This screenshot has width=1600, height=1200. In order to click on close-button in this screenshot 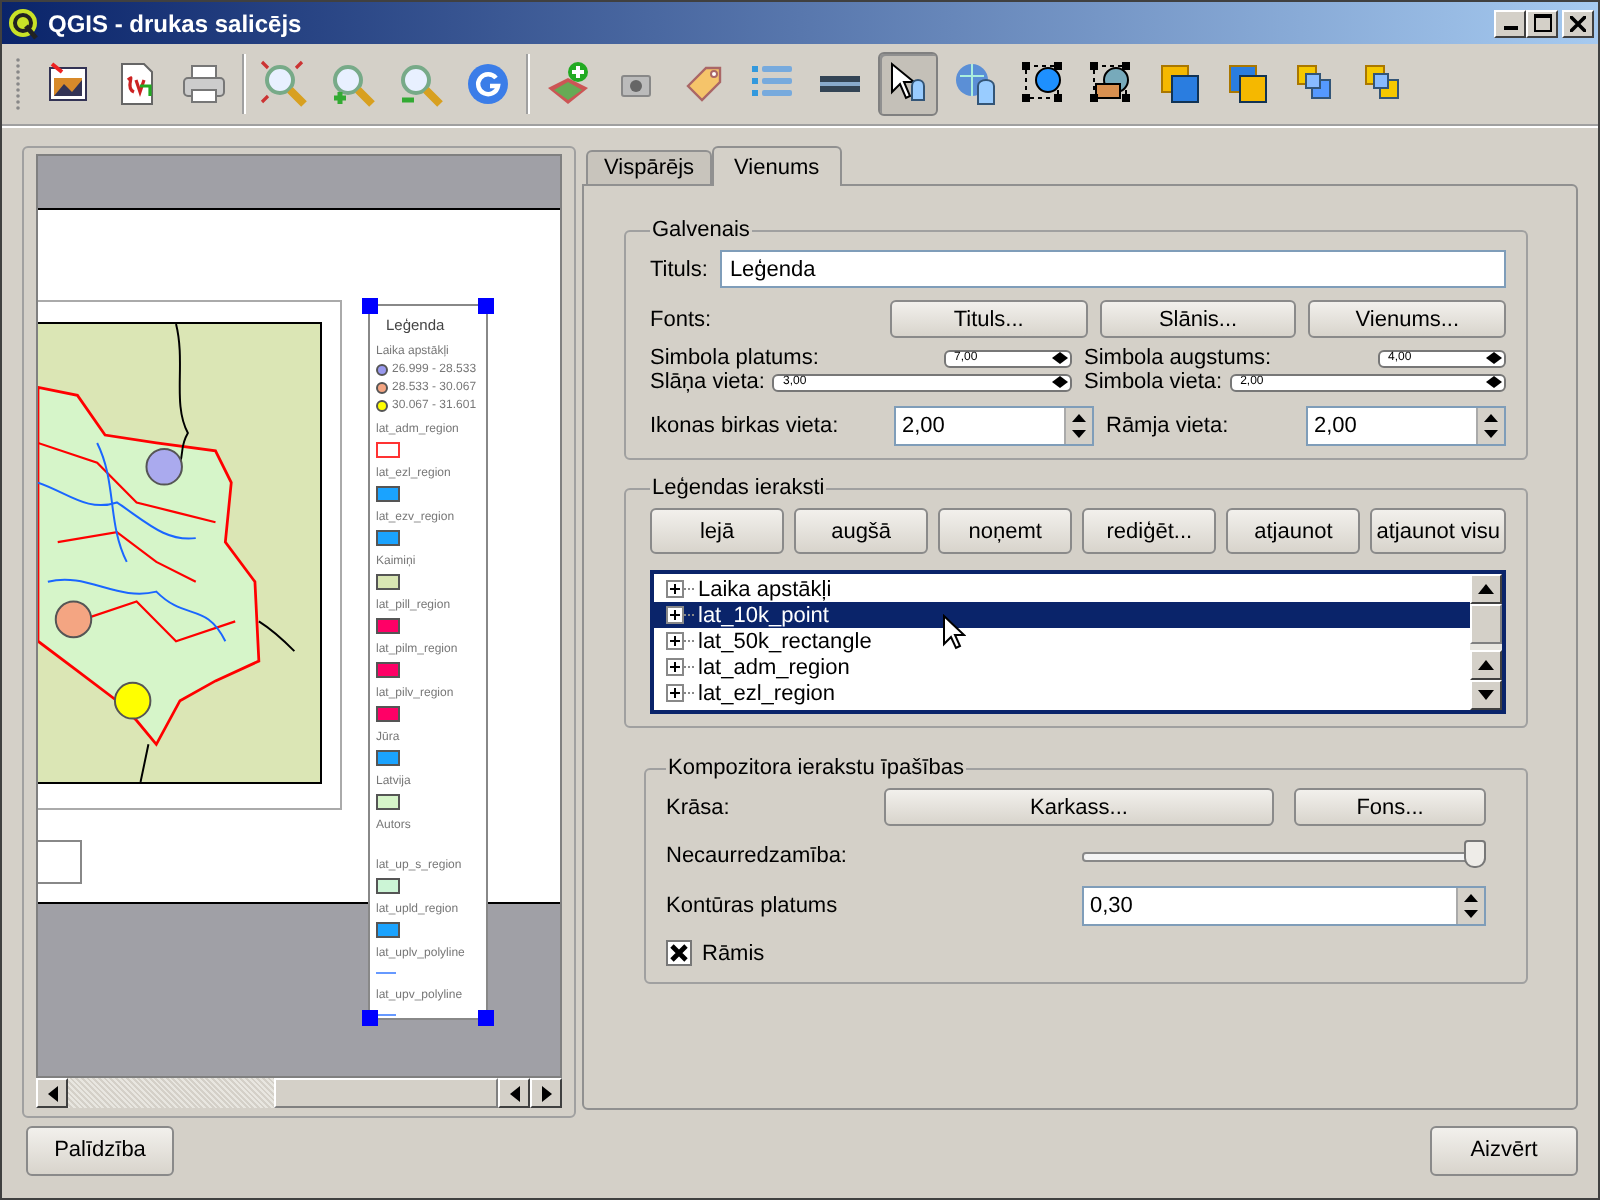, I will do `click(1578, 23)`.